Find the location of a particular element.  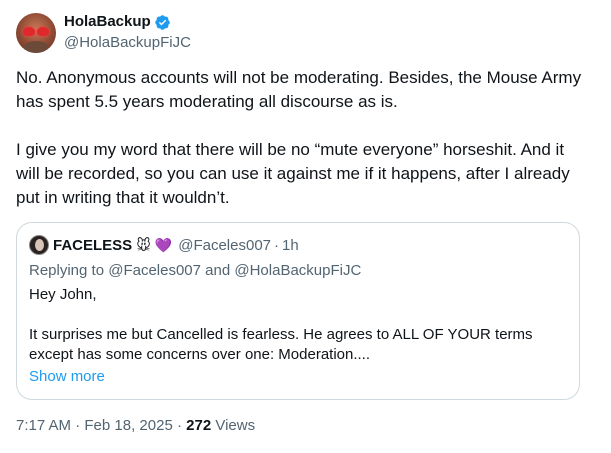

show-more-link: Show more is located at coordinates (67, 377).